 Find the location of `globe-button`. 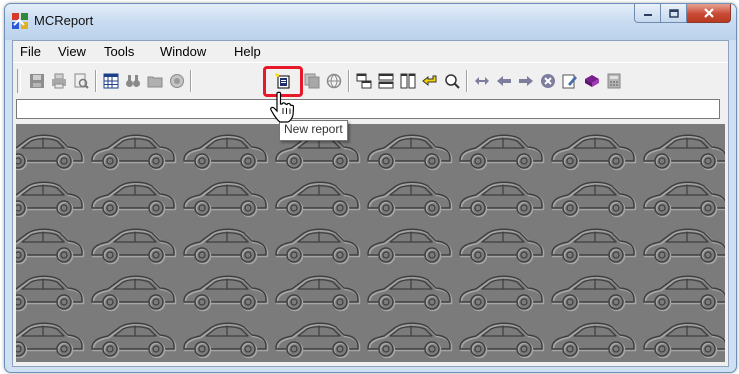

globe-button is located at coordinates (334, 81).